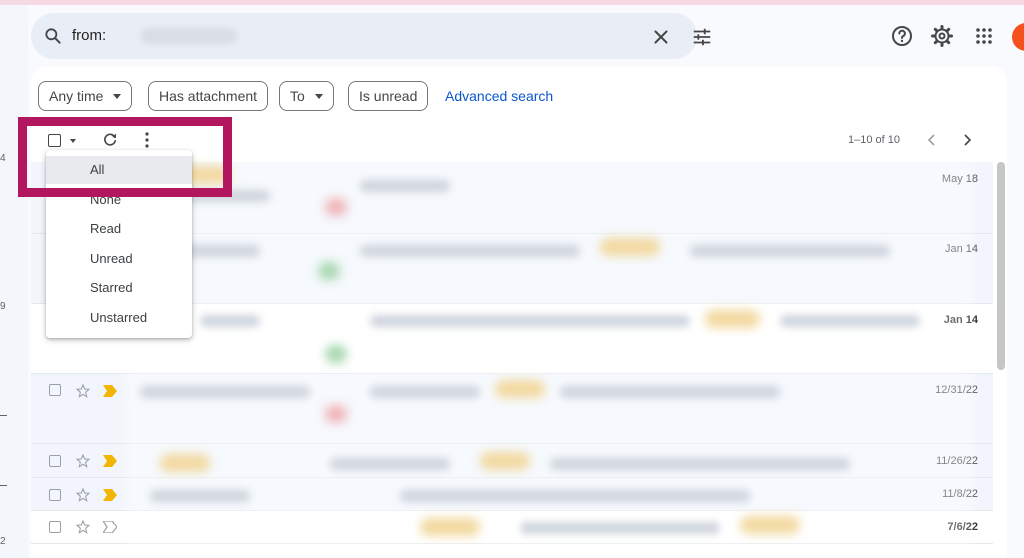 This screenshot has height=558, width=1024. I want to click on search-query-text: from:, so click(89, 35).